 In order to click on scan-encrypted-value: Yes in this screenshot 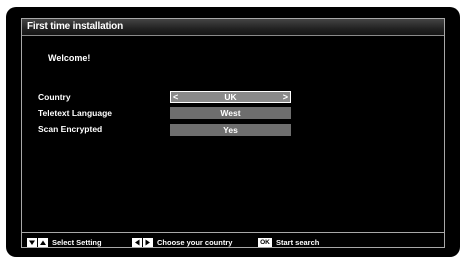, I will do `click(230, 130)`.